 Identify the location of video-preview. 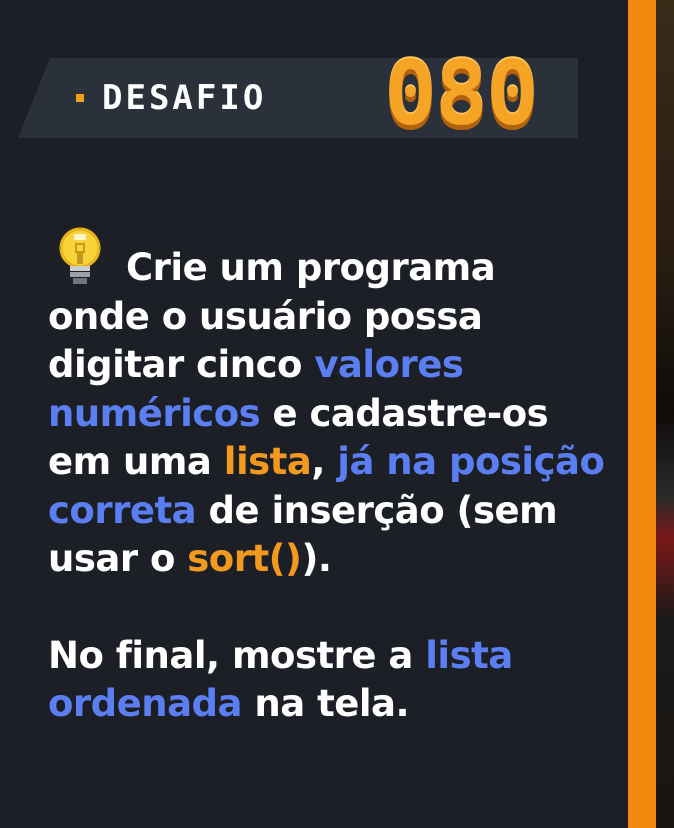
(665, 414).